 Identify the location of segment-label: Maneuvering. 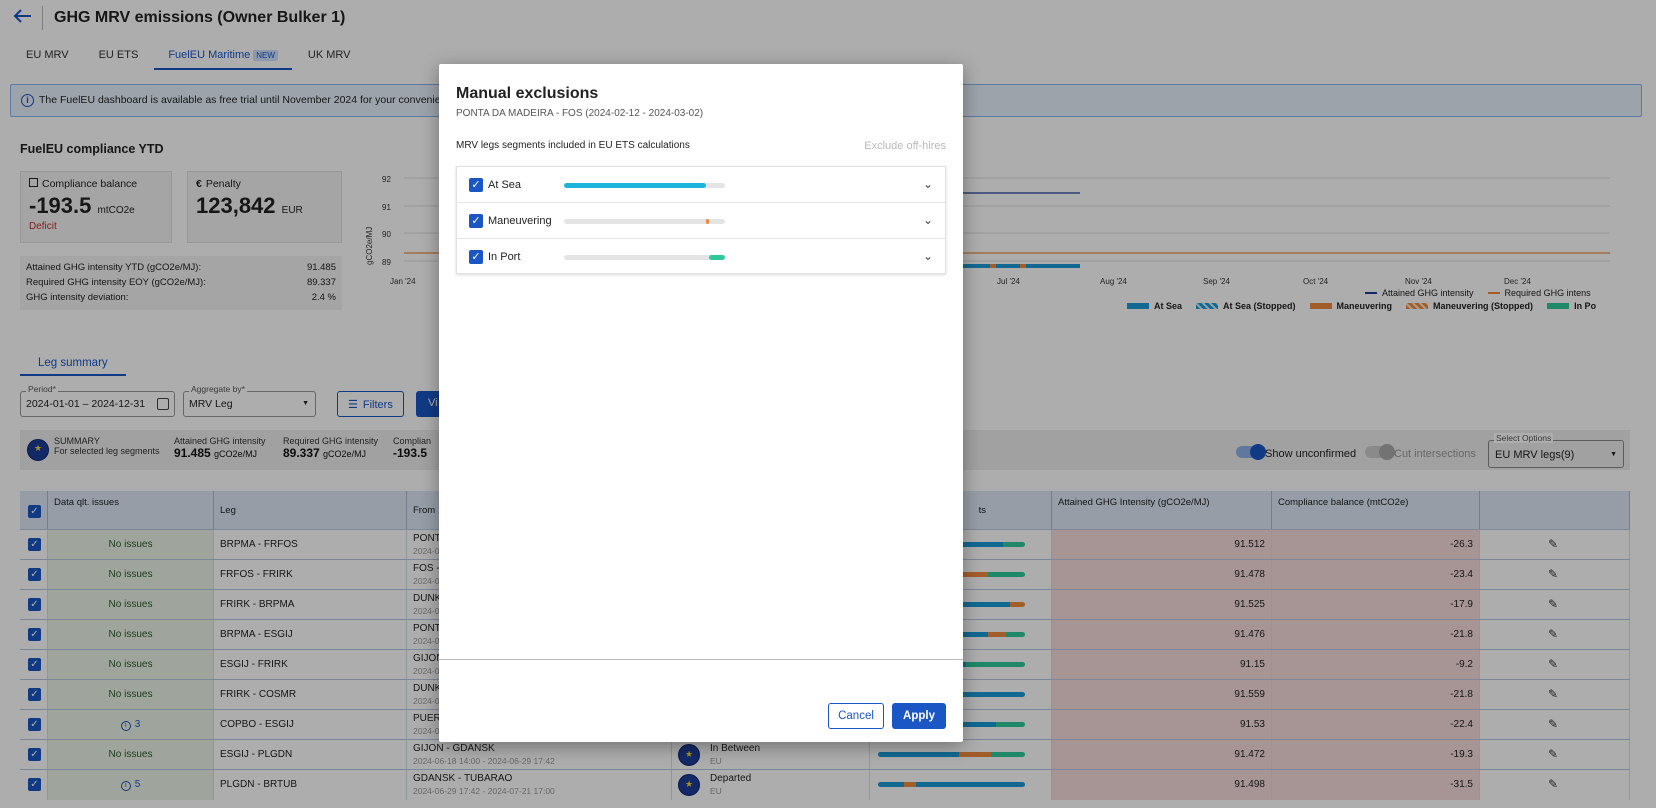
(520, 221).